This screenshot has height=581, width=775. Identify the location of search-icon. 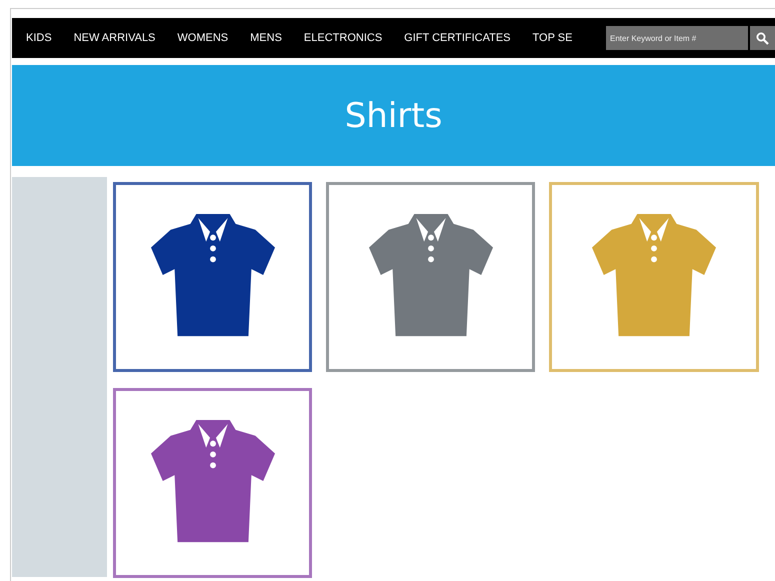
(762, 38).